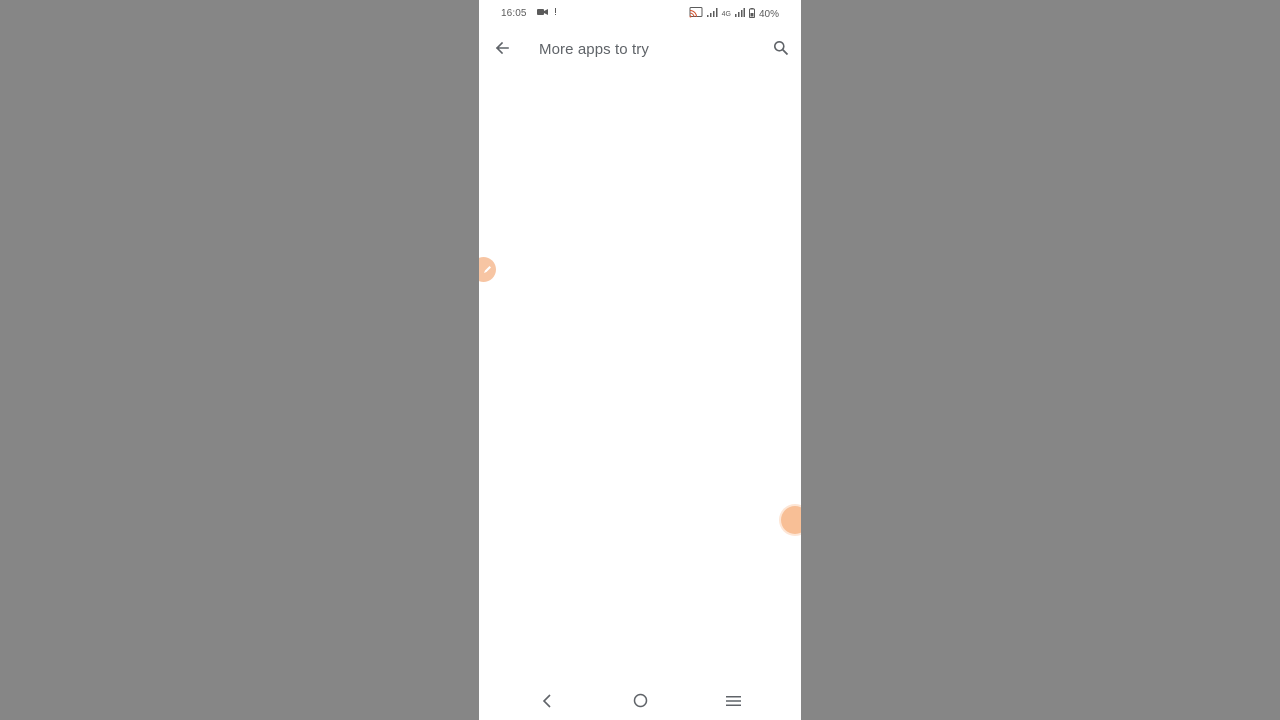 The image size is (1280, 720). I want to click on floating-edit-bubble, so click(487, 269).